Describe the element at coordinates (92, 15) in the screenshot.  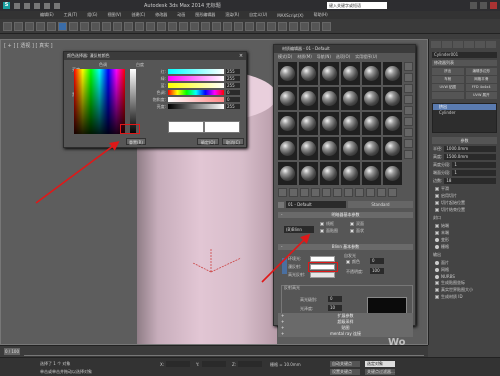
I see `menu-item: 组(G)` at that location.